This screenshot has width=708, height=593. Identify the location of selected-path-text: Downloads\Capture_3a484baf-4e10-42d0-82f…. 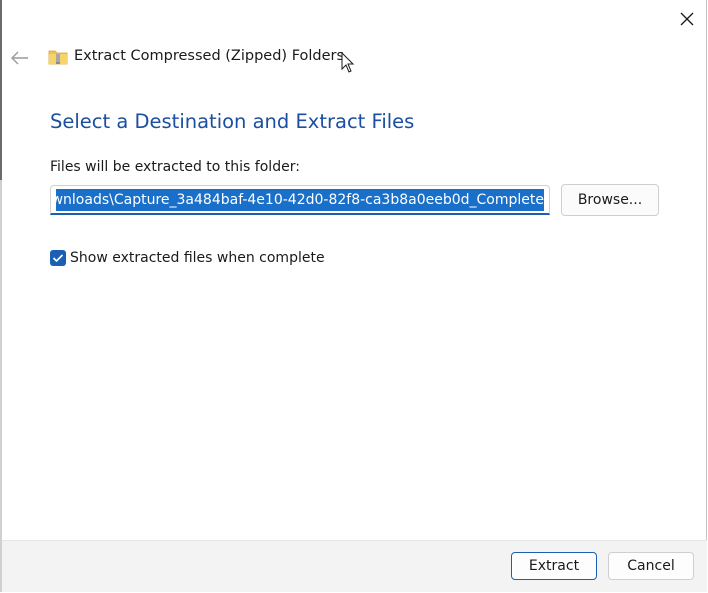
(300, 200).